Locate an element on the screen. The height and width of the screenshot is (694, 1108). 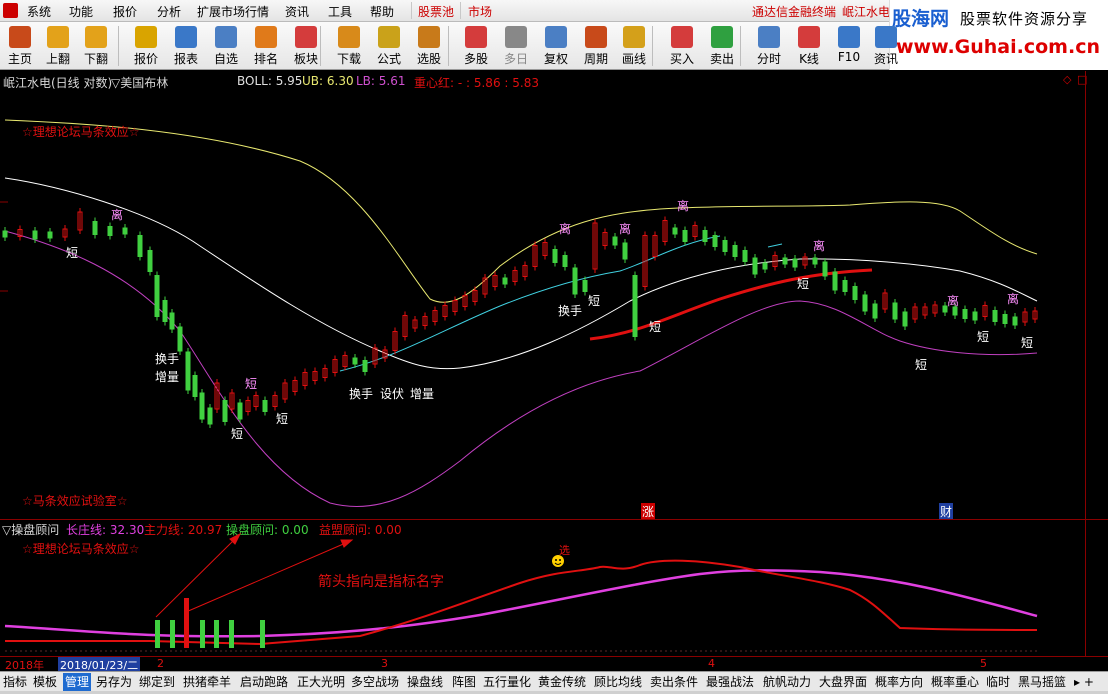
toolbar-label: 自选 is located at coordinates (225, 59).